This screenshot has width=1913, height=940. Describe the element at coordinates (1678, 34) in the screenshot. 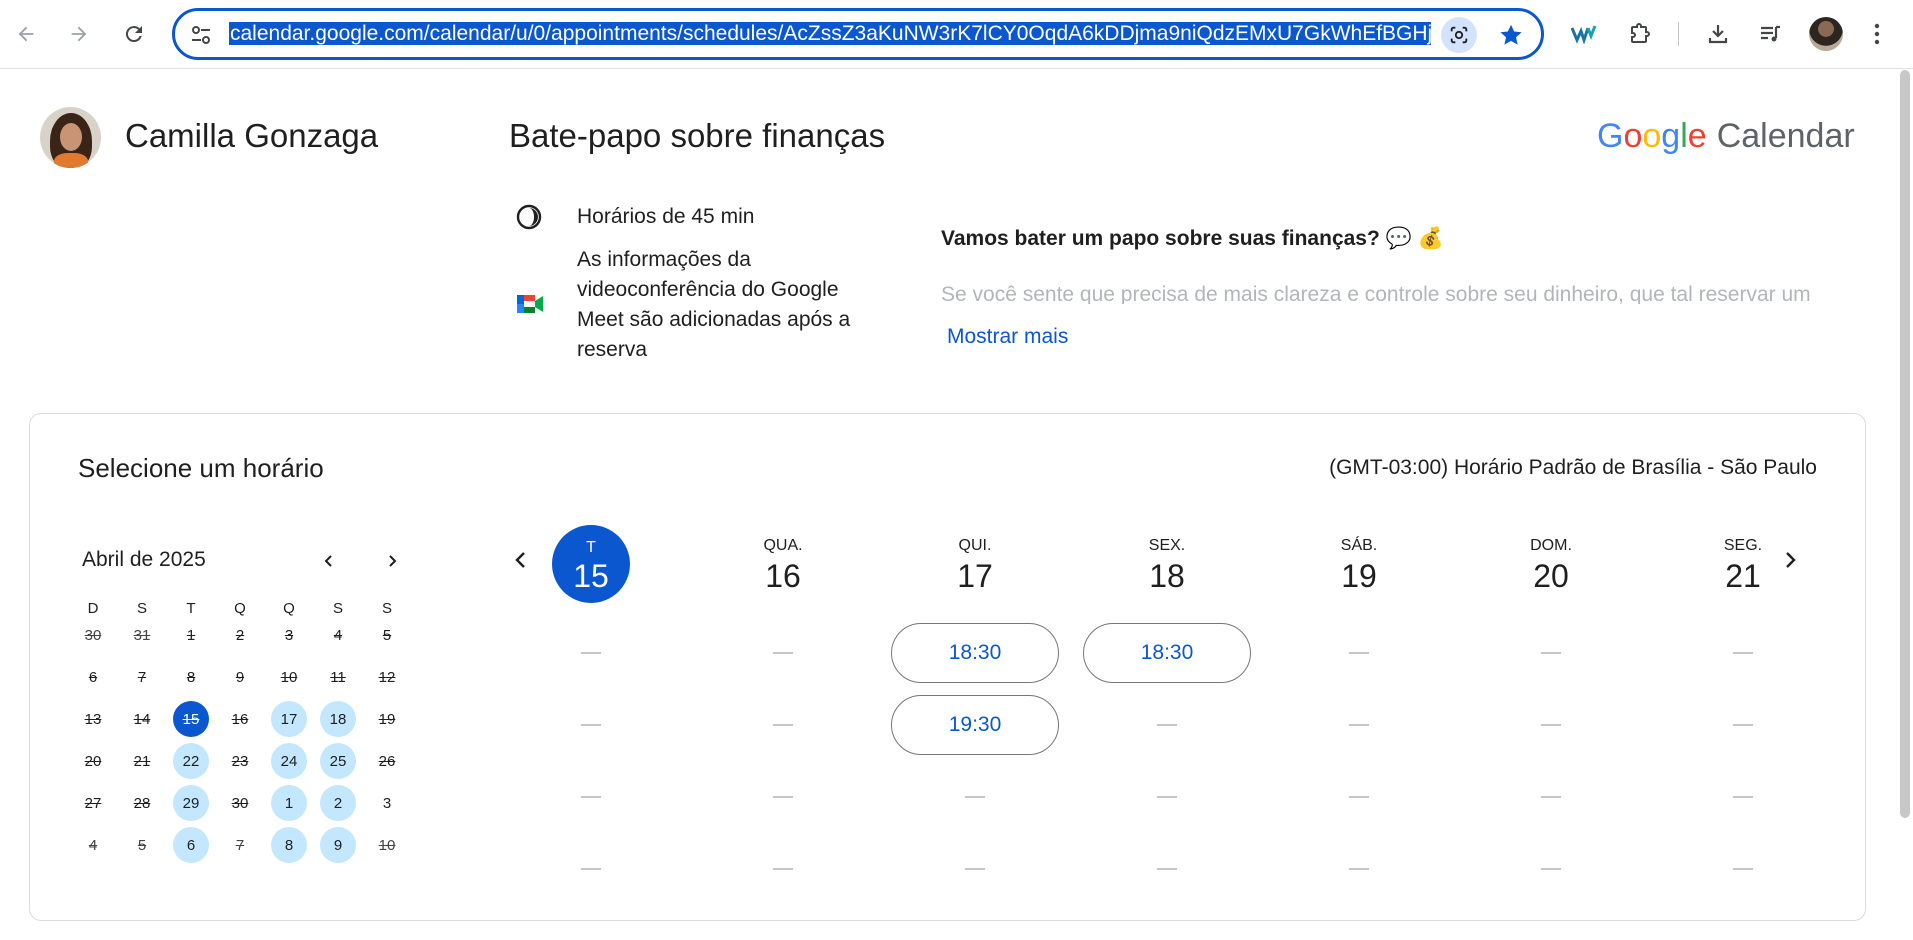

I see `toolbar-separator` at that location.